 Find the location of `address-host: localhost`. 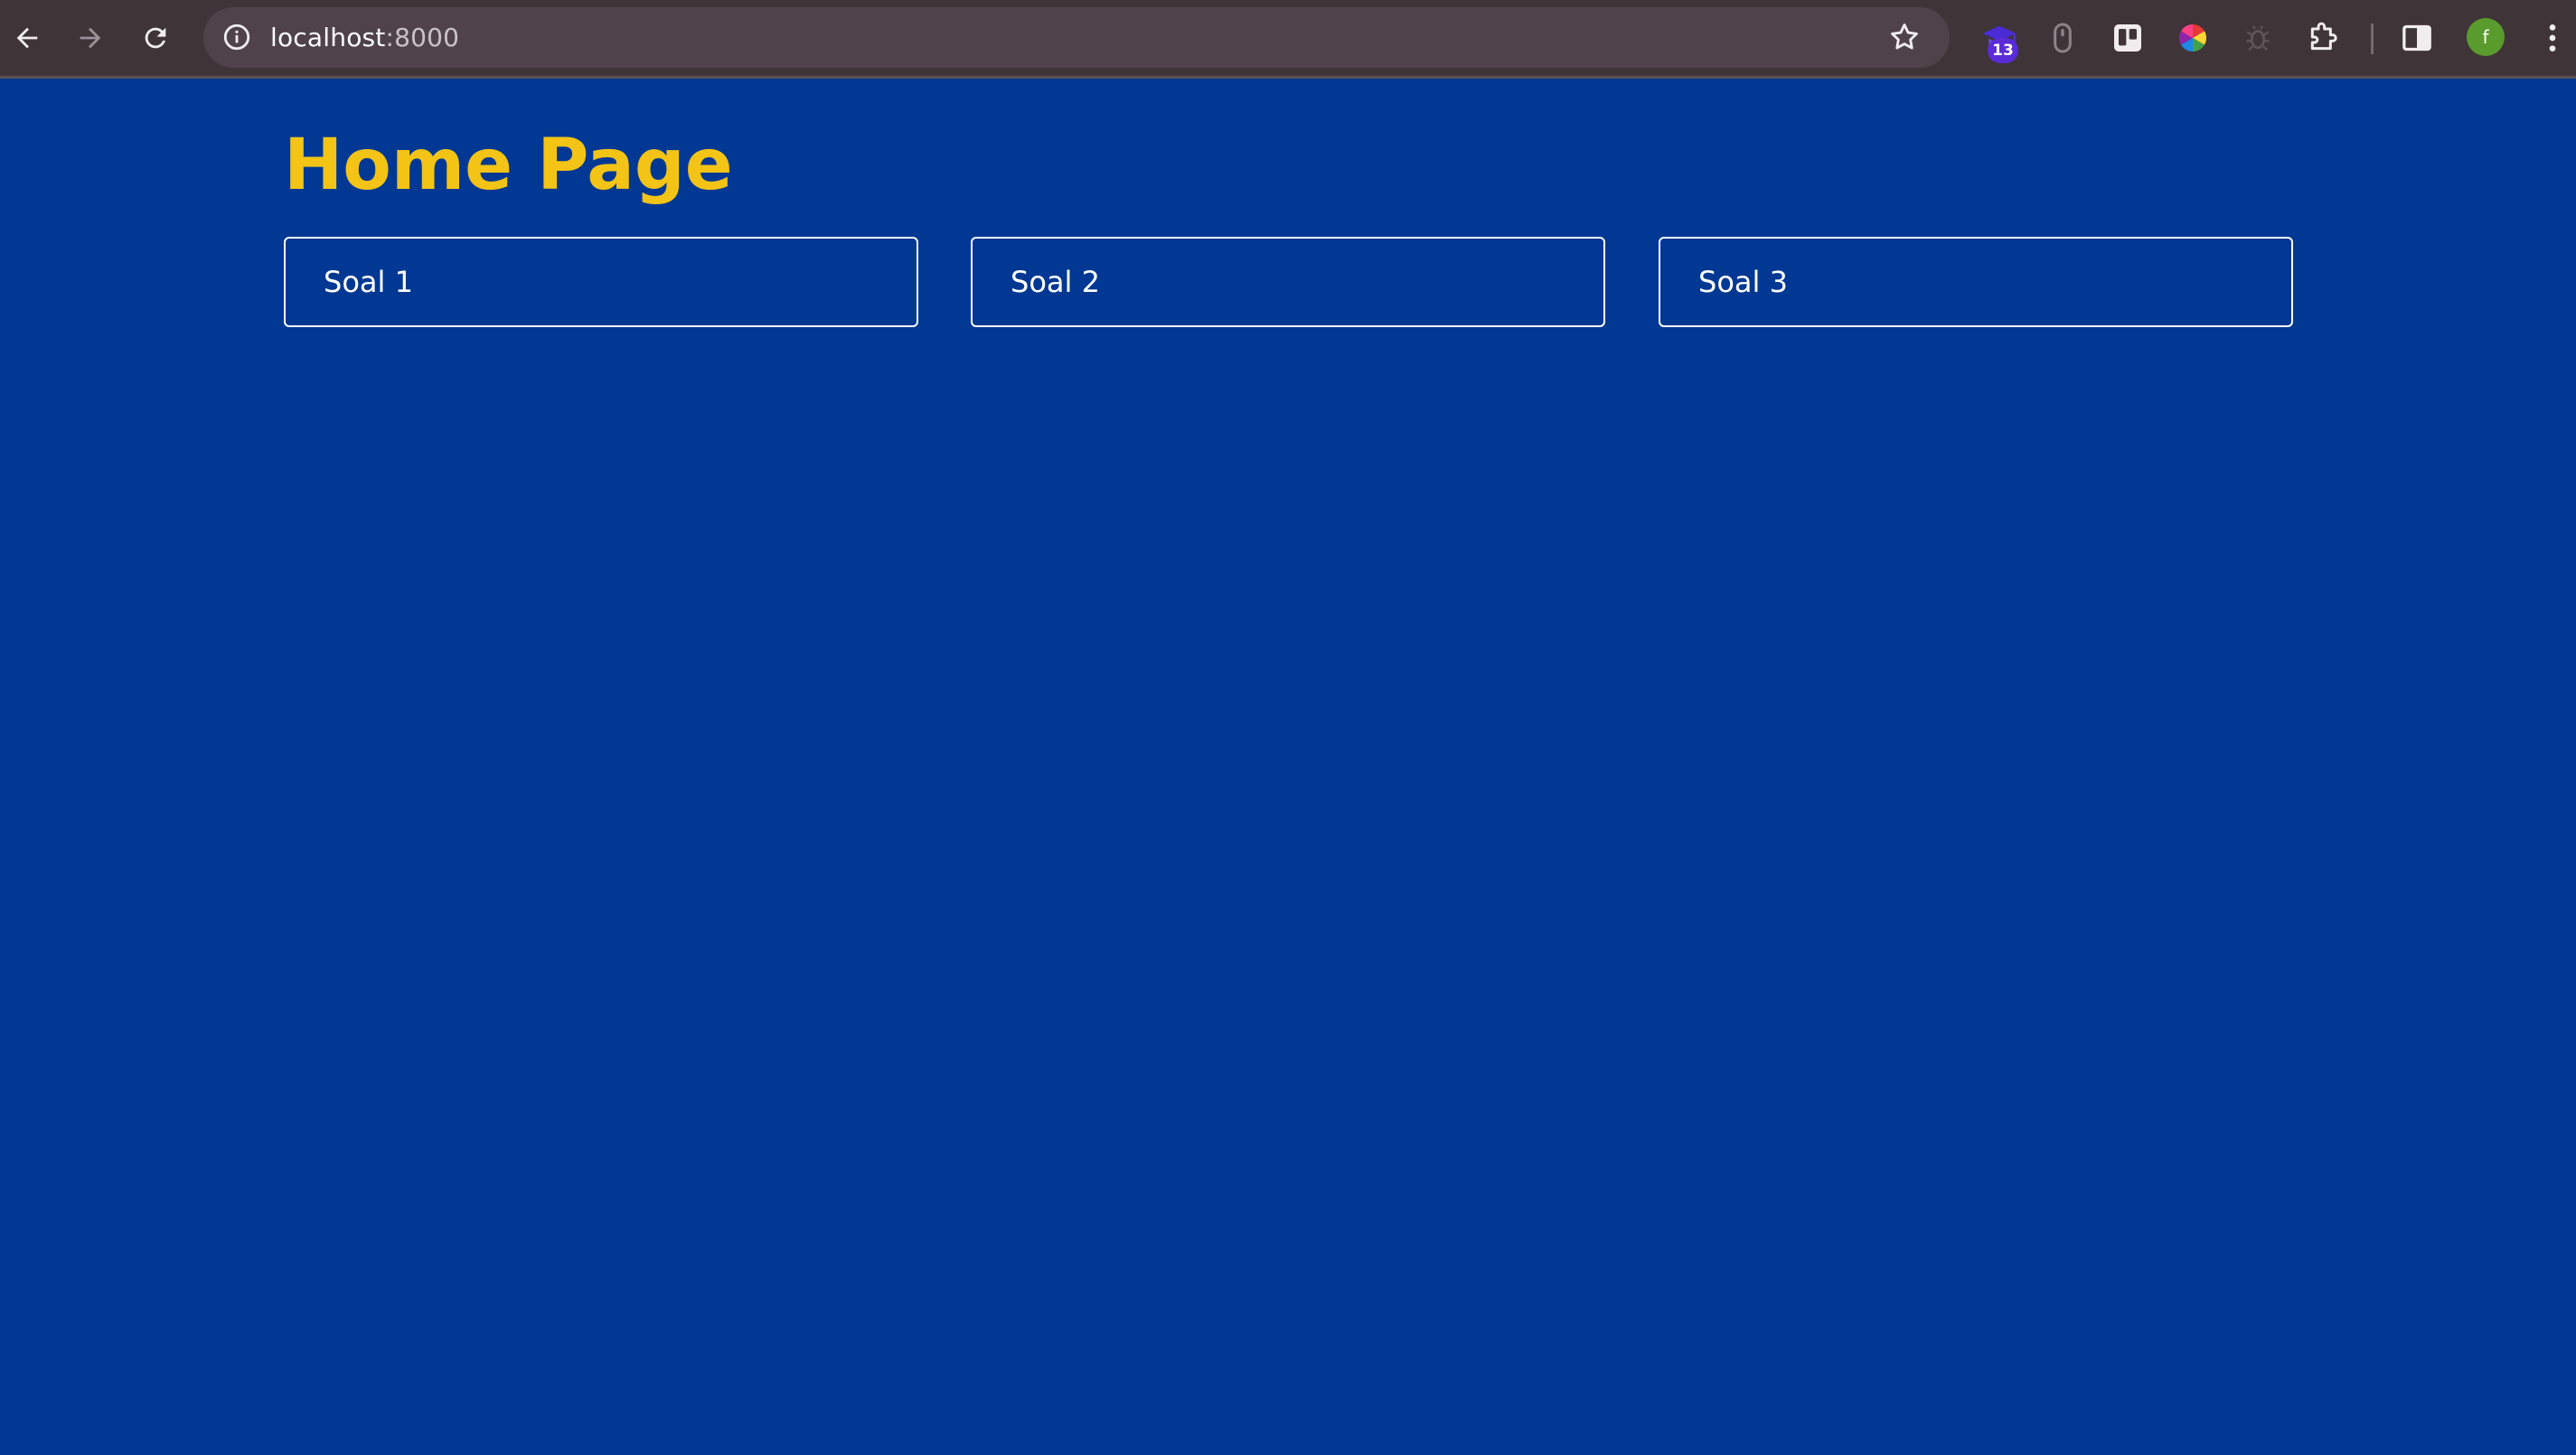

address-host: localhost is located at coordinates (328, 38).